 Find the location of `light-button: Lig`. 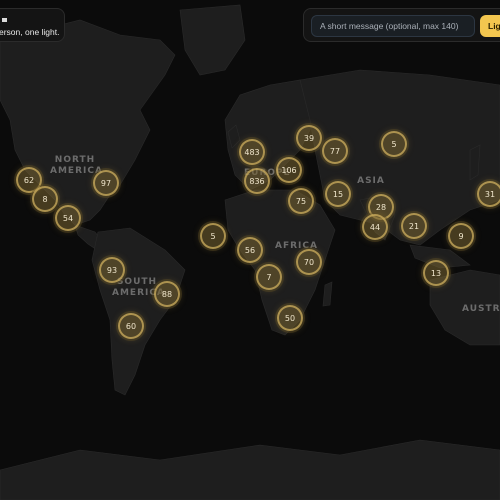

light-button: Lig is located at coordinates (490, 26).